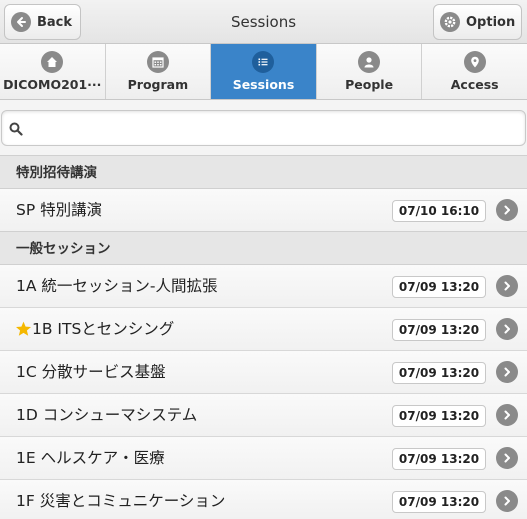  What do you see at coordinates (263, 458) in the screenshot?
I see `session-row-1e: 1E ヘルスケア・医療 07/09 13:20` at bounding box center [263, 458].